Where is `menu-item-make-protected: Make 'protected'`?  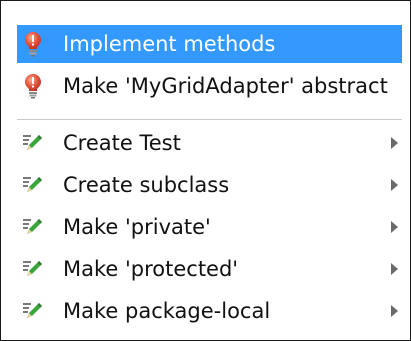 menu-item-make-protected: Make 'protected' is located at coordinates (207, 269).